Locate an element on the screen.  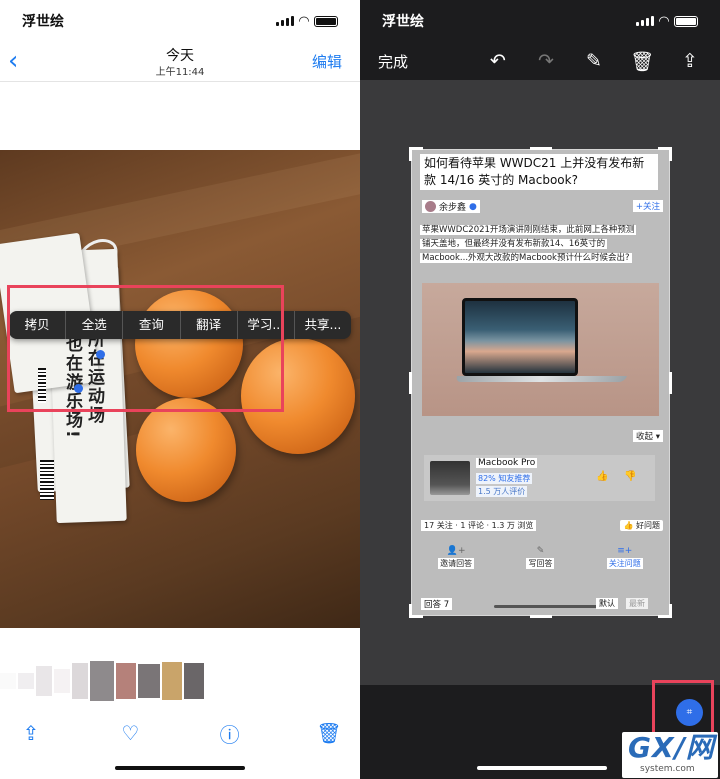
photo-nav-bar: ‹ 今天 上午11:44 编辑 is located at coordinates (180, 62).